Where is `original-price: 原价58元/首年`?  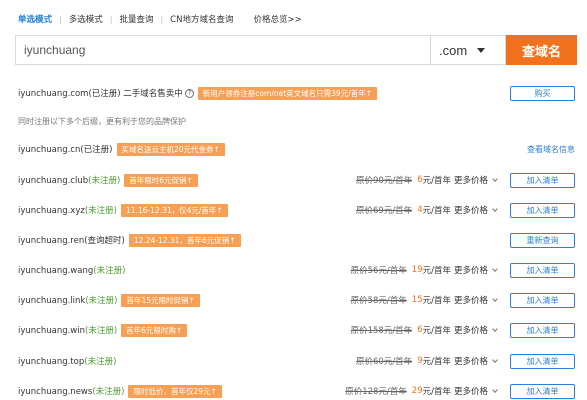
original-price: 原价58元/首年 is located at coordinates (378, 301).